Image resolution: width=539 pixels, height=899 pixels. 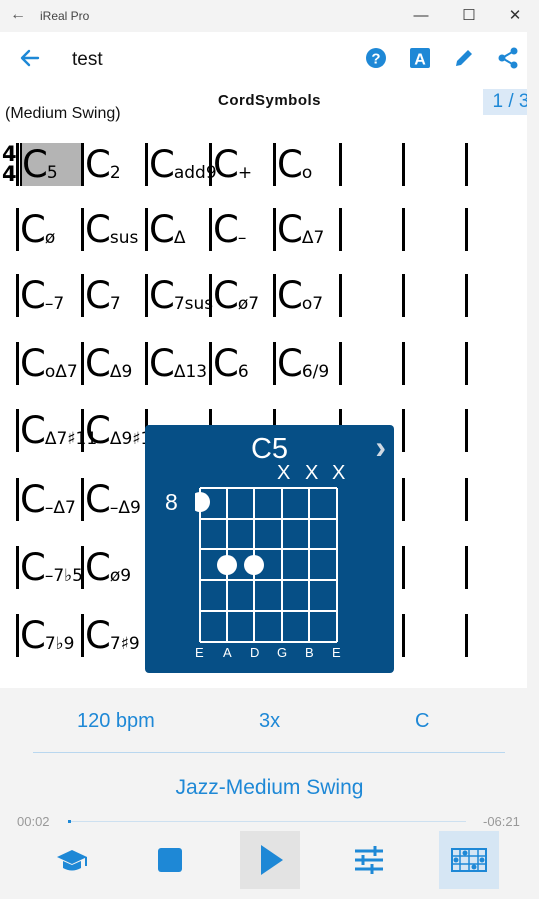 I want to click on chord-quality: +, so click(x=245, y=173).